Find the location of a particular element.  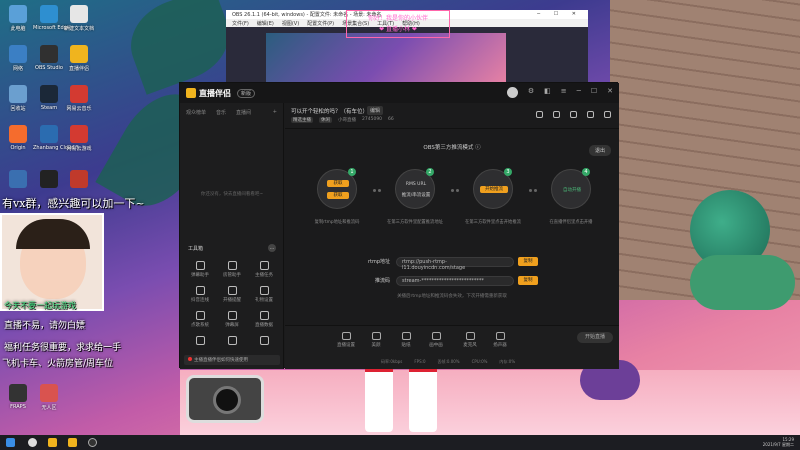

logo-icon is located at coordinates (191, 93).